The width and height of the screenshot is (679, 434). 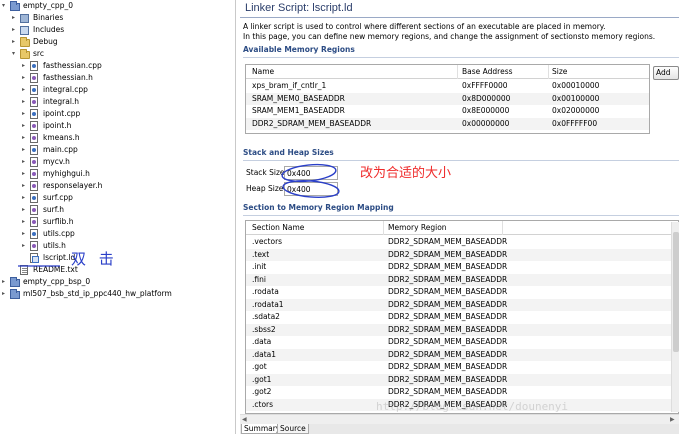 What do you see at coordinates (118, 162) in the screenshot?
I see `tree-item: ▸ mycv.h` at bounding box center [118, 162].